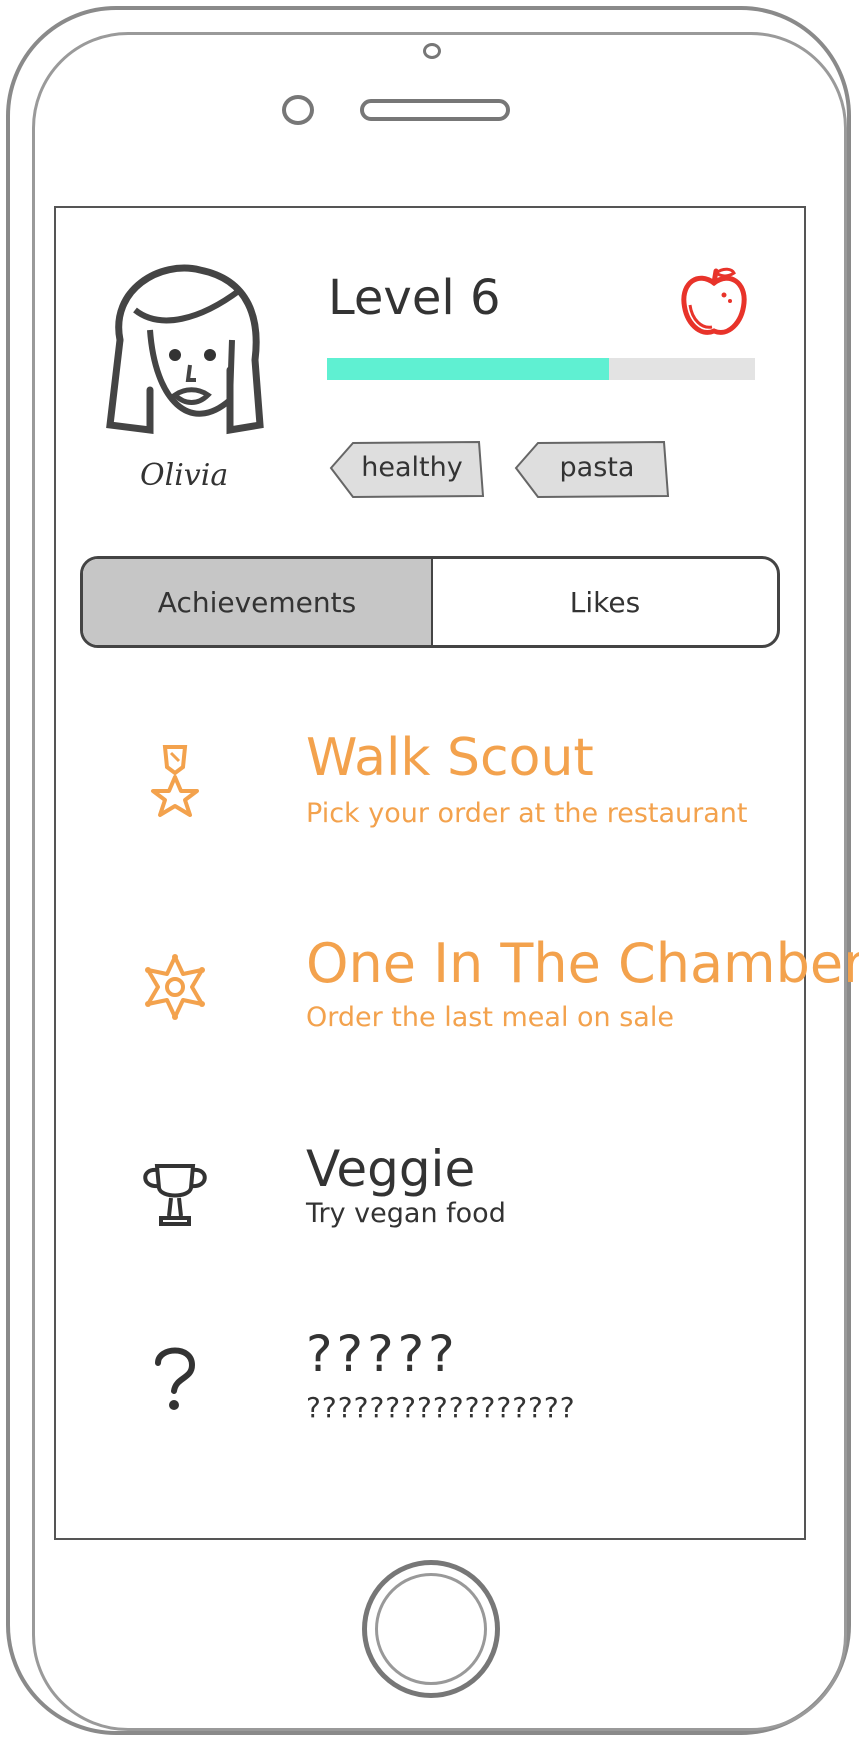 The height and width of the screenshot is (1743, 859). Describe the element at coordinates (435, 110) in the screenshot. I see `earpiece-speaker` at that location.